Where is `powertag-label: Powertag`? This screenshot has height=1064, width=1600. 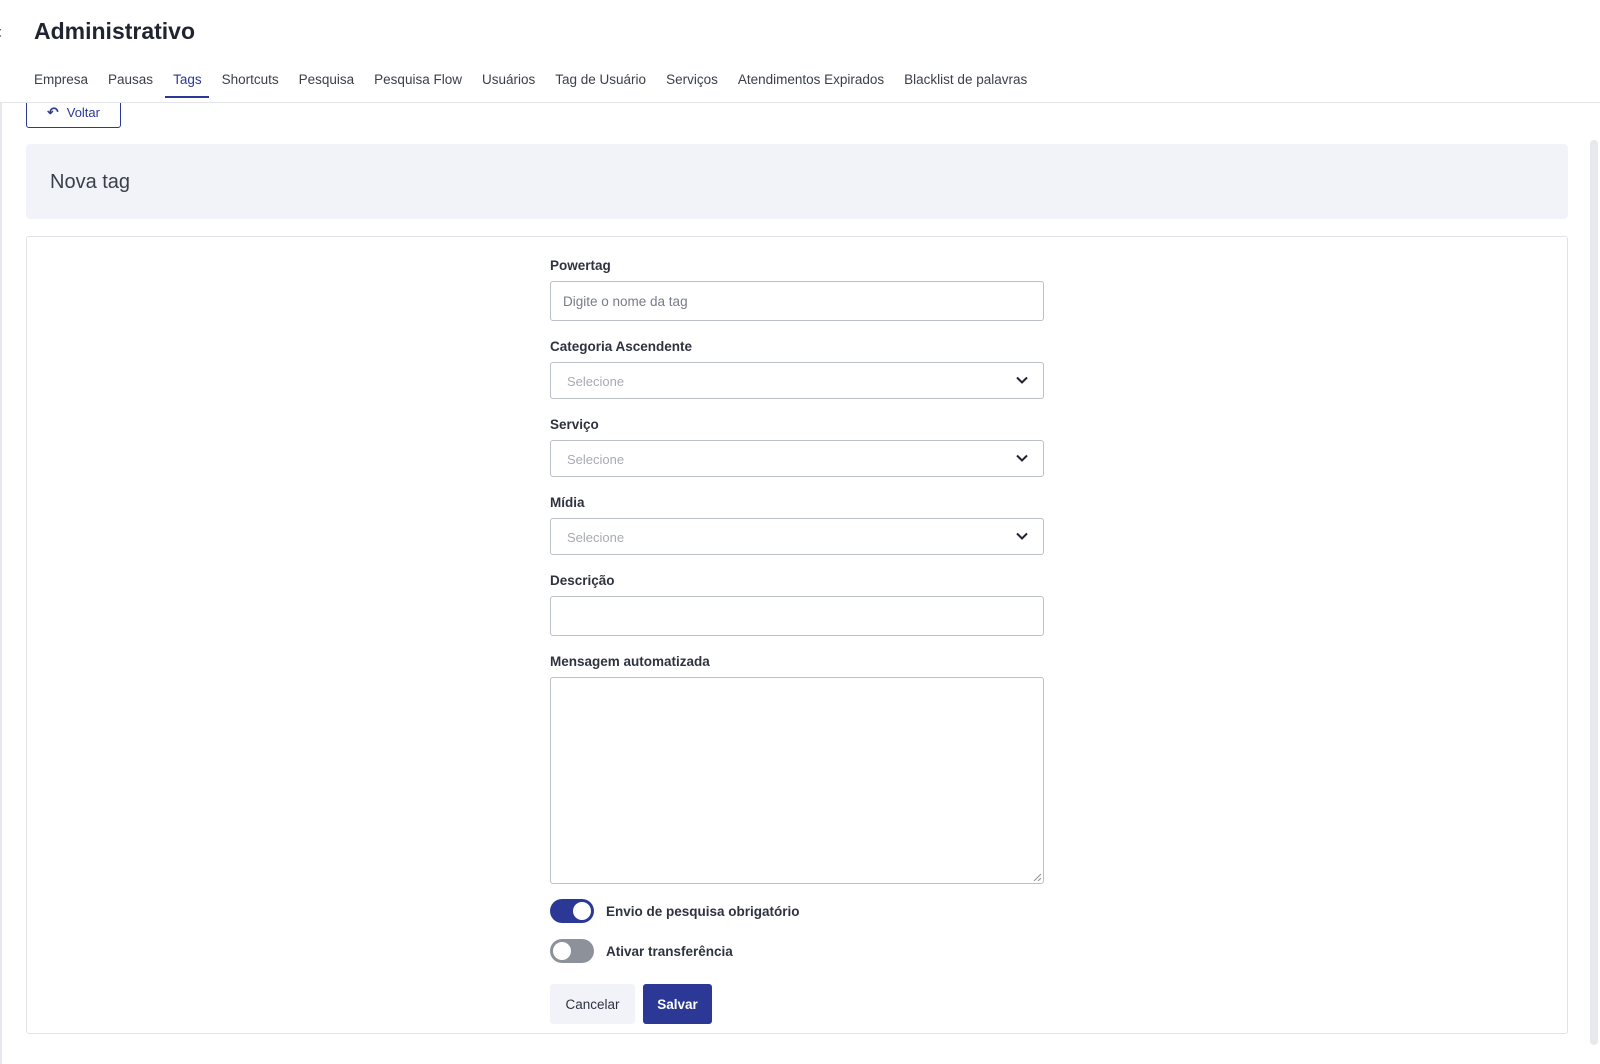
powertag-label: Powertag is located at coordinates (580, 265).